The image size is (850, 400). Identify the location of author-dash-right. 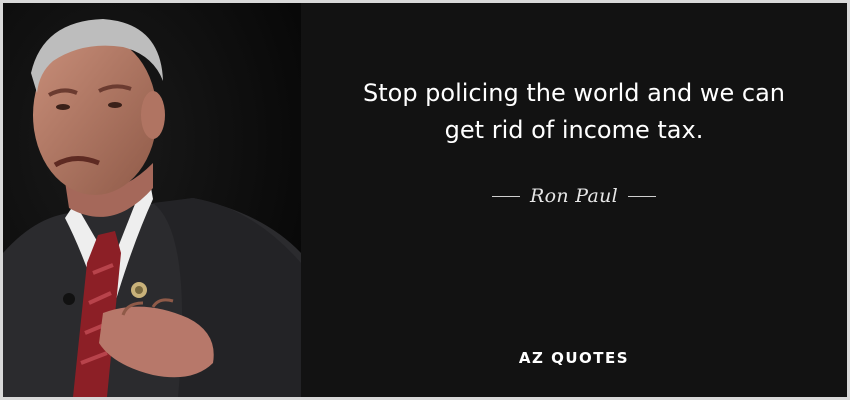
(642, 196).